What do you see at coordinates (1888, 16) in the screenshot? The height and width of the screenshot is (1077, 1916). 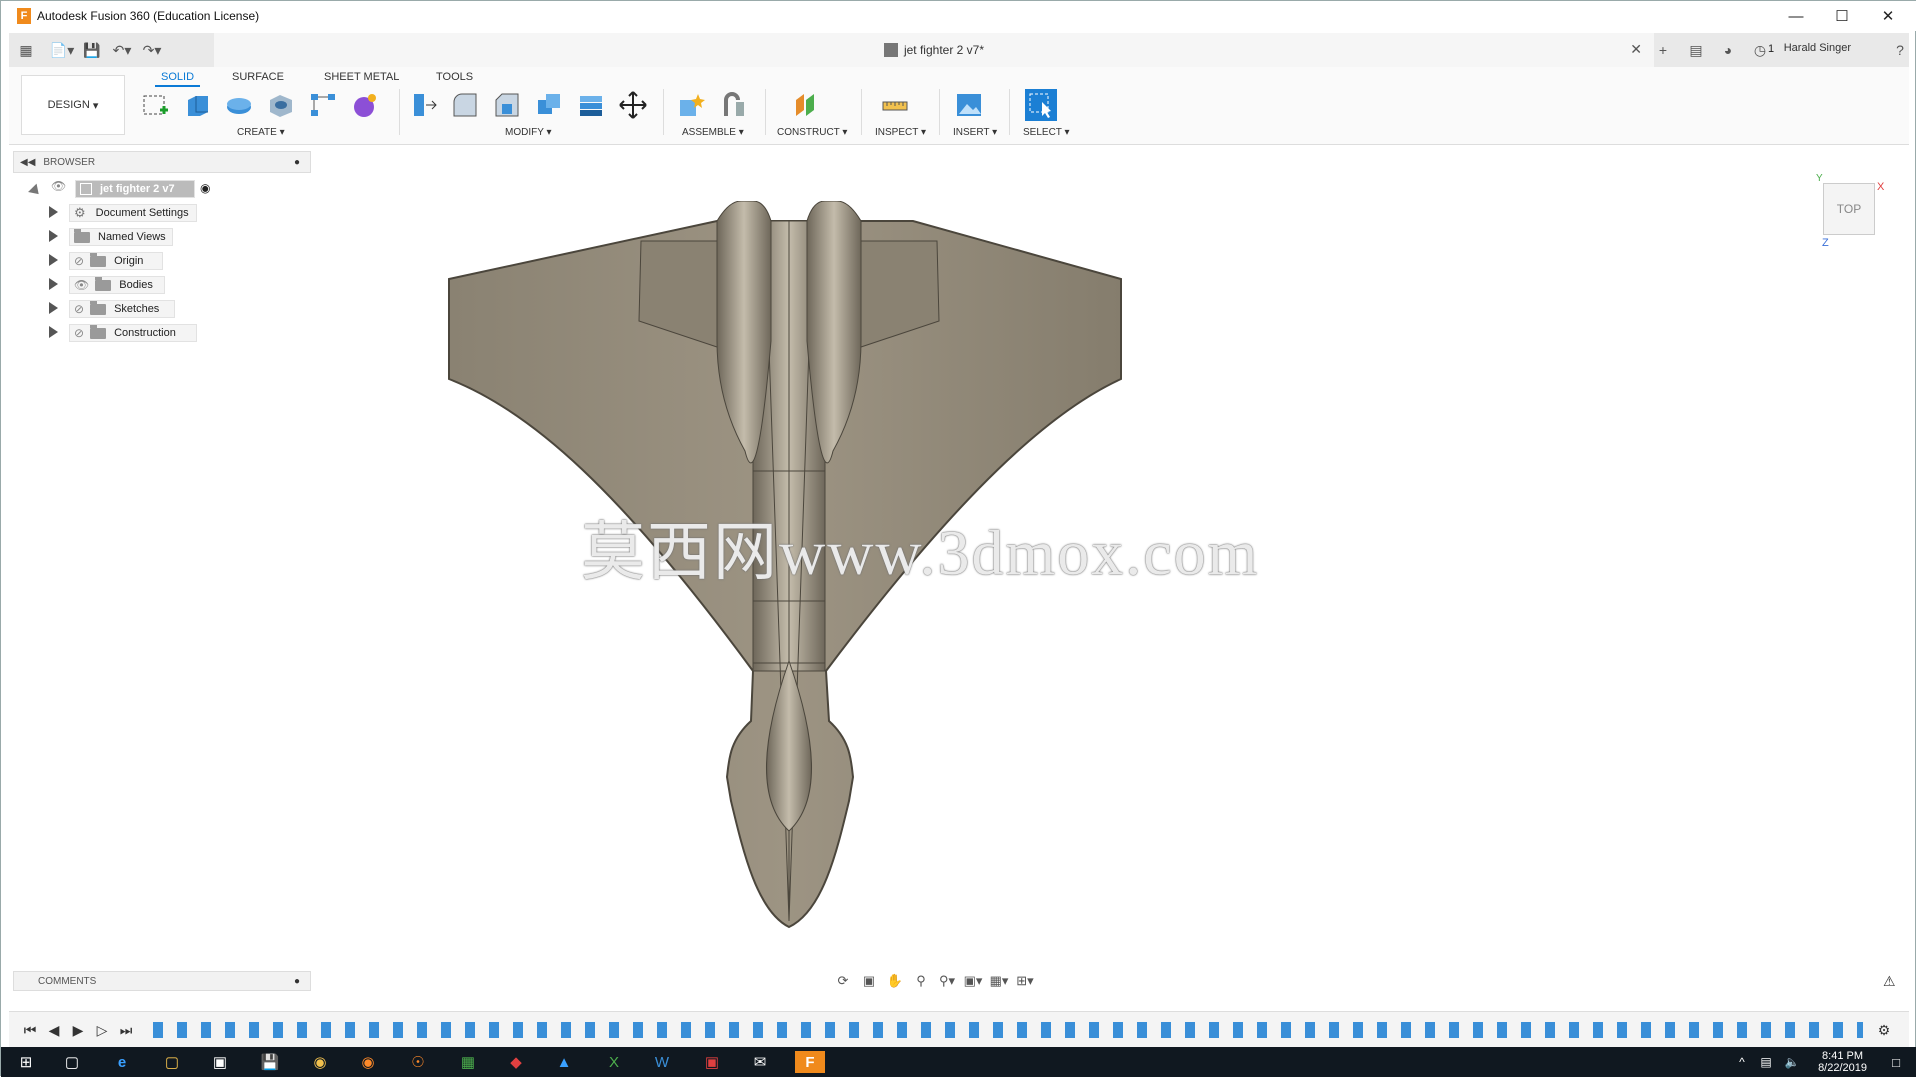 I see `close-window-button: ✕` at bounding box center [1888, 16].